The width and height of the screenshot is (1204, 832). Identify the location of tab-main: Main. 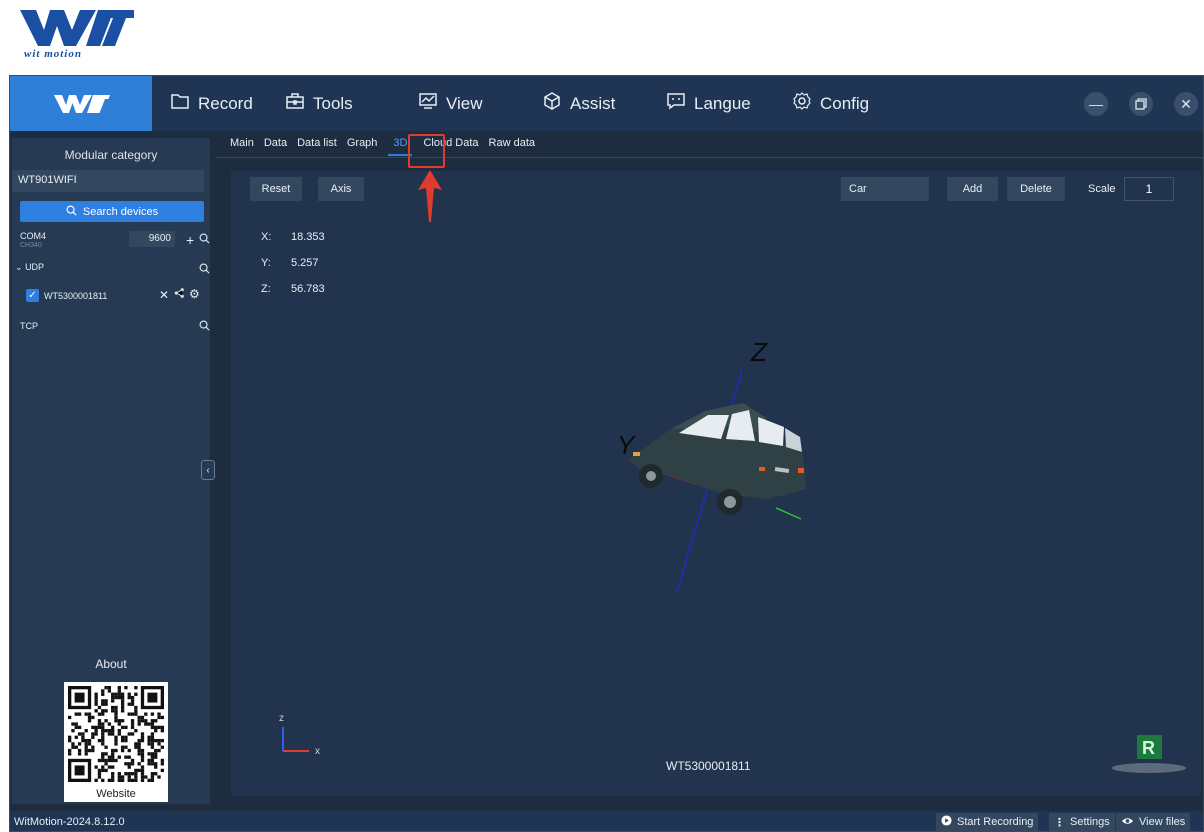
(242, 146).